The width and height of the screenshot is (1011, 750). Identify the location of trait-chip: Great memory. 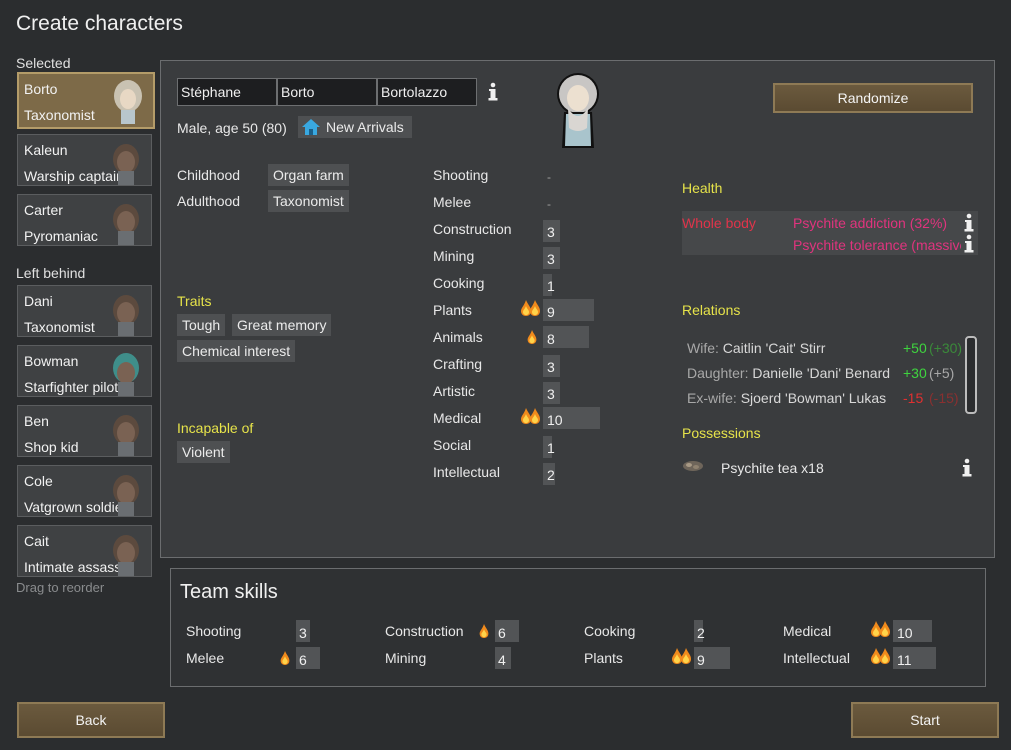
(282, 325).